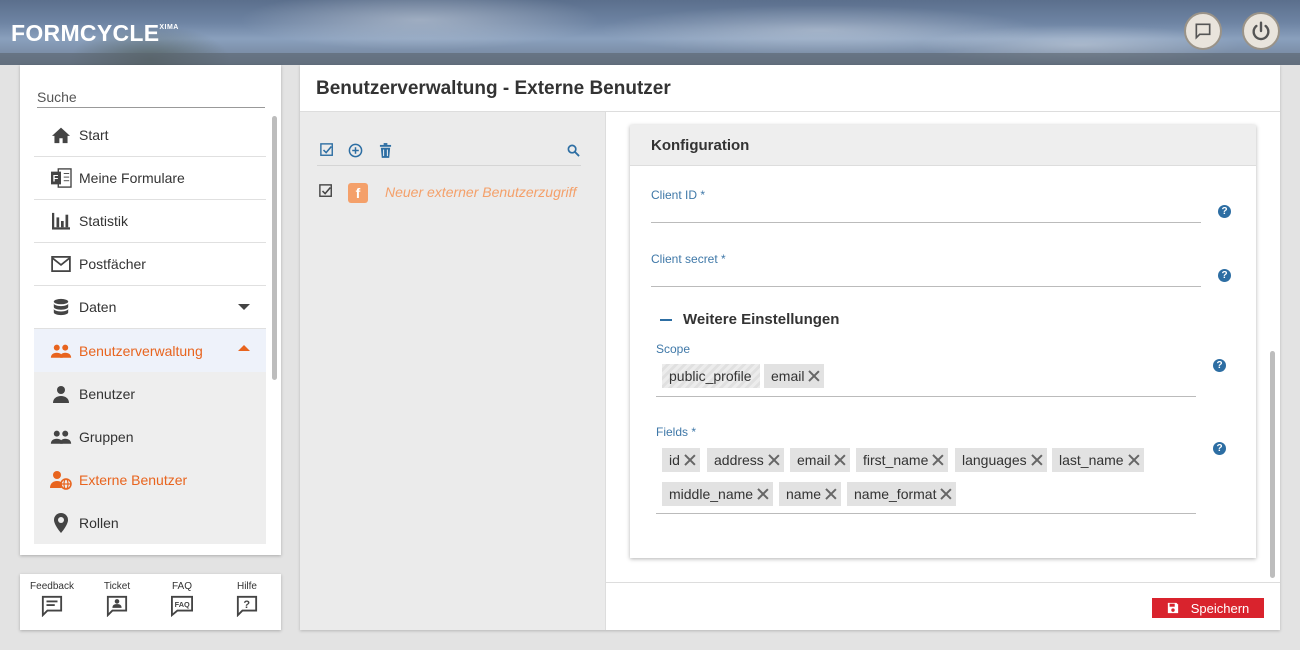 This screenshot has width=1300, height=650. What do you see at coordinates (99, 522) in the screenshot?
I see `sidebar-item-label: Rollen` at bounding box center [99, 522].